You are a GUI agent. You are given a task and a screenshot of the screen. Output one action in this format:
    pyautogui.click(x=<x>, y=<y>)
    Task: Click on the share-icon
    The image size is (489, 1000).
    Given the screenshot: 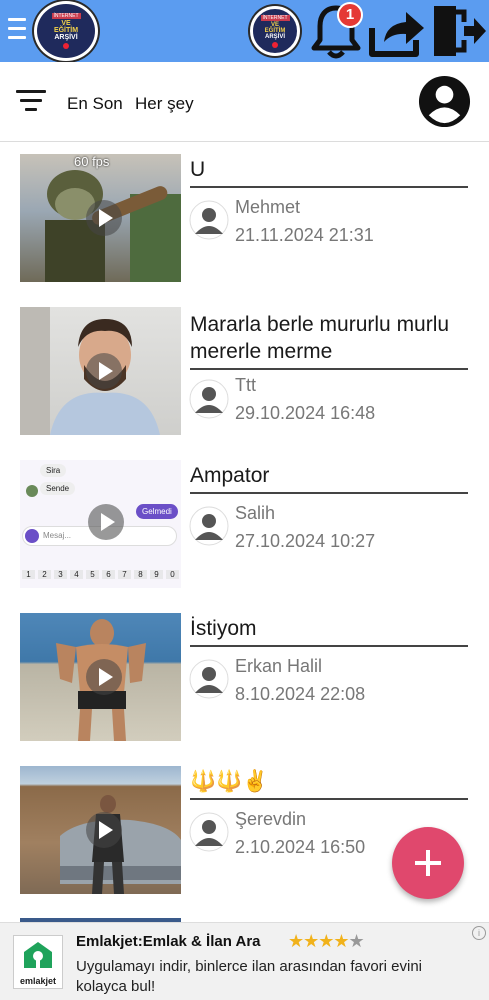 What is the action you would take?
    pyautogui.click(x=397, y=31)
    